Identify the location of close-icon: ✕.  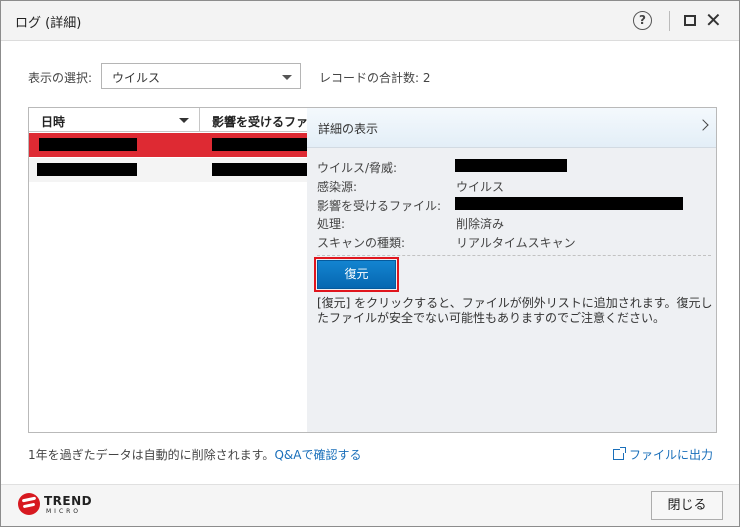
(713, 20).